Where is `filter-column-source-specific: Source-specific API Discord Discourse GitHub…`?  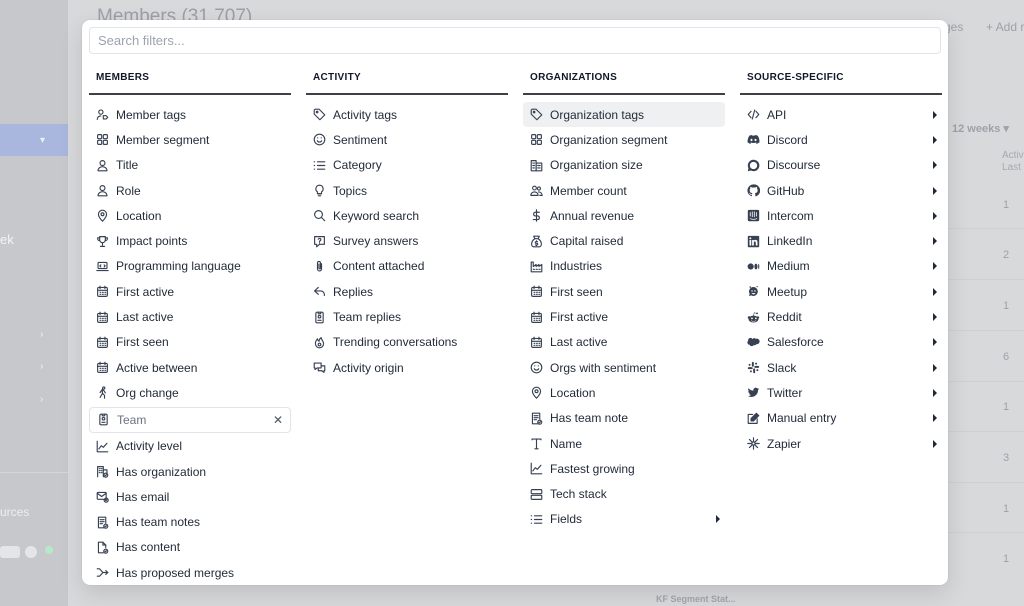 filter-column-source-specific: Source-specific API Discord Discourse GitHub… is located at coordinates (841, 260).